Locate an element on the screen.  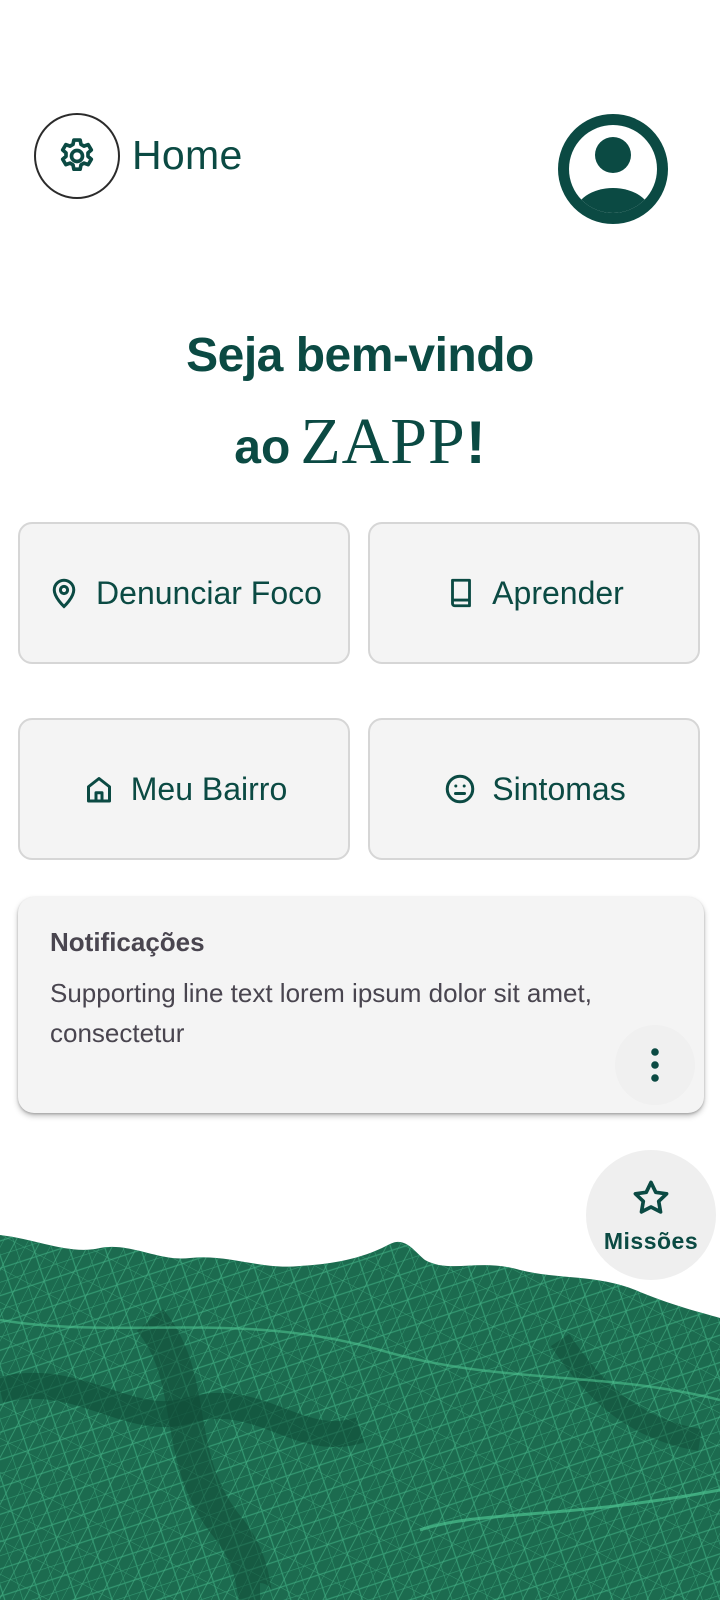
location-pin-icon is located at coordinates (64, 593).